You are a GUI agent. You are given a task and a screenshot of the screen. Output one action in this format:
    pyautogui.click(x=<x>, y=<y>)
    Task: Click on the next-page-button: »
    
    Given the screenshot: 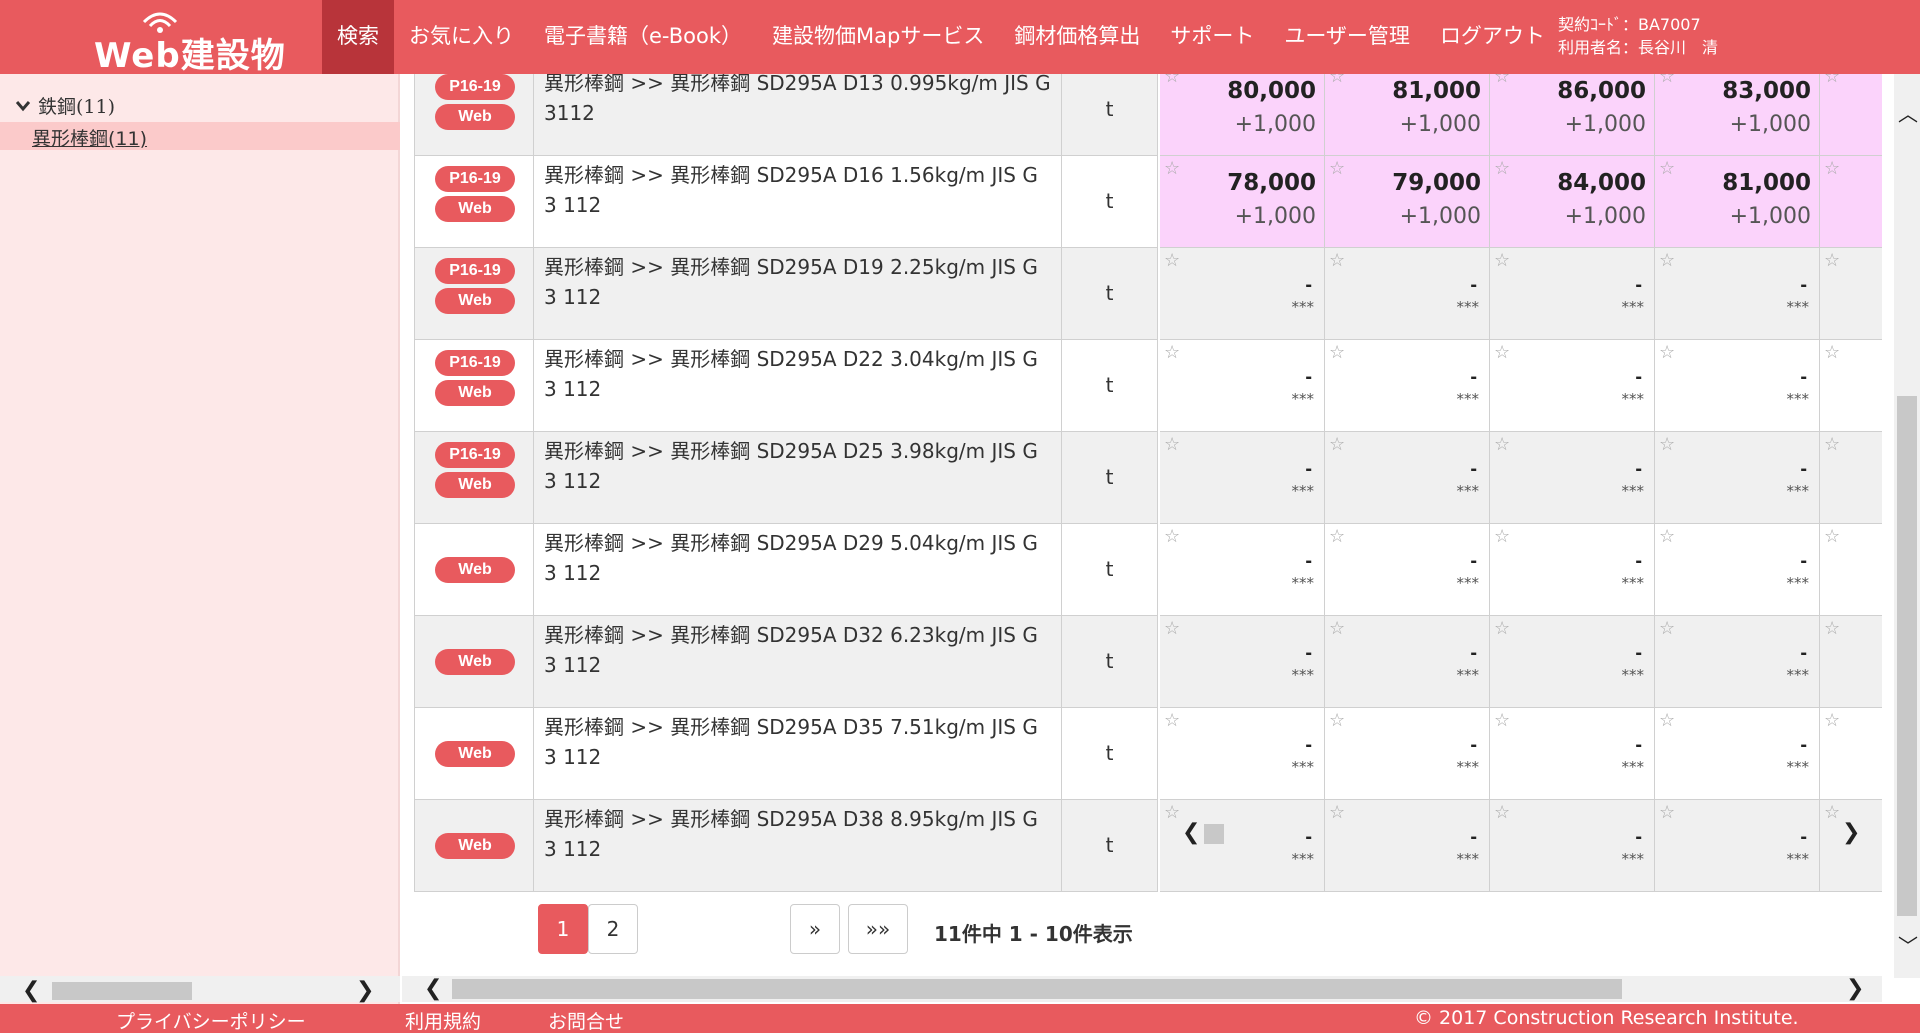 What is the action you would take?
    pyautogui.click(x=815, y=929)
    